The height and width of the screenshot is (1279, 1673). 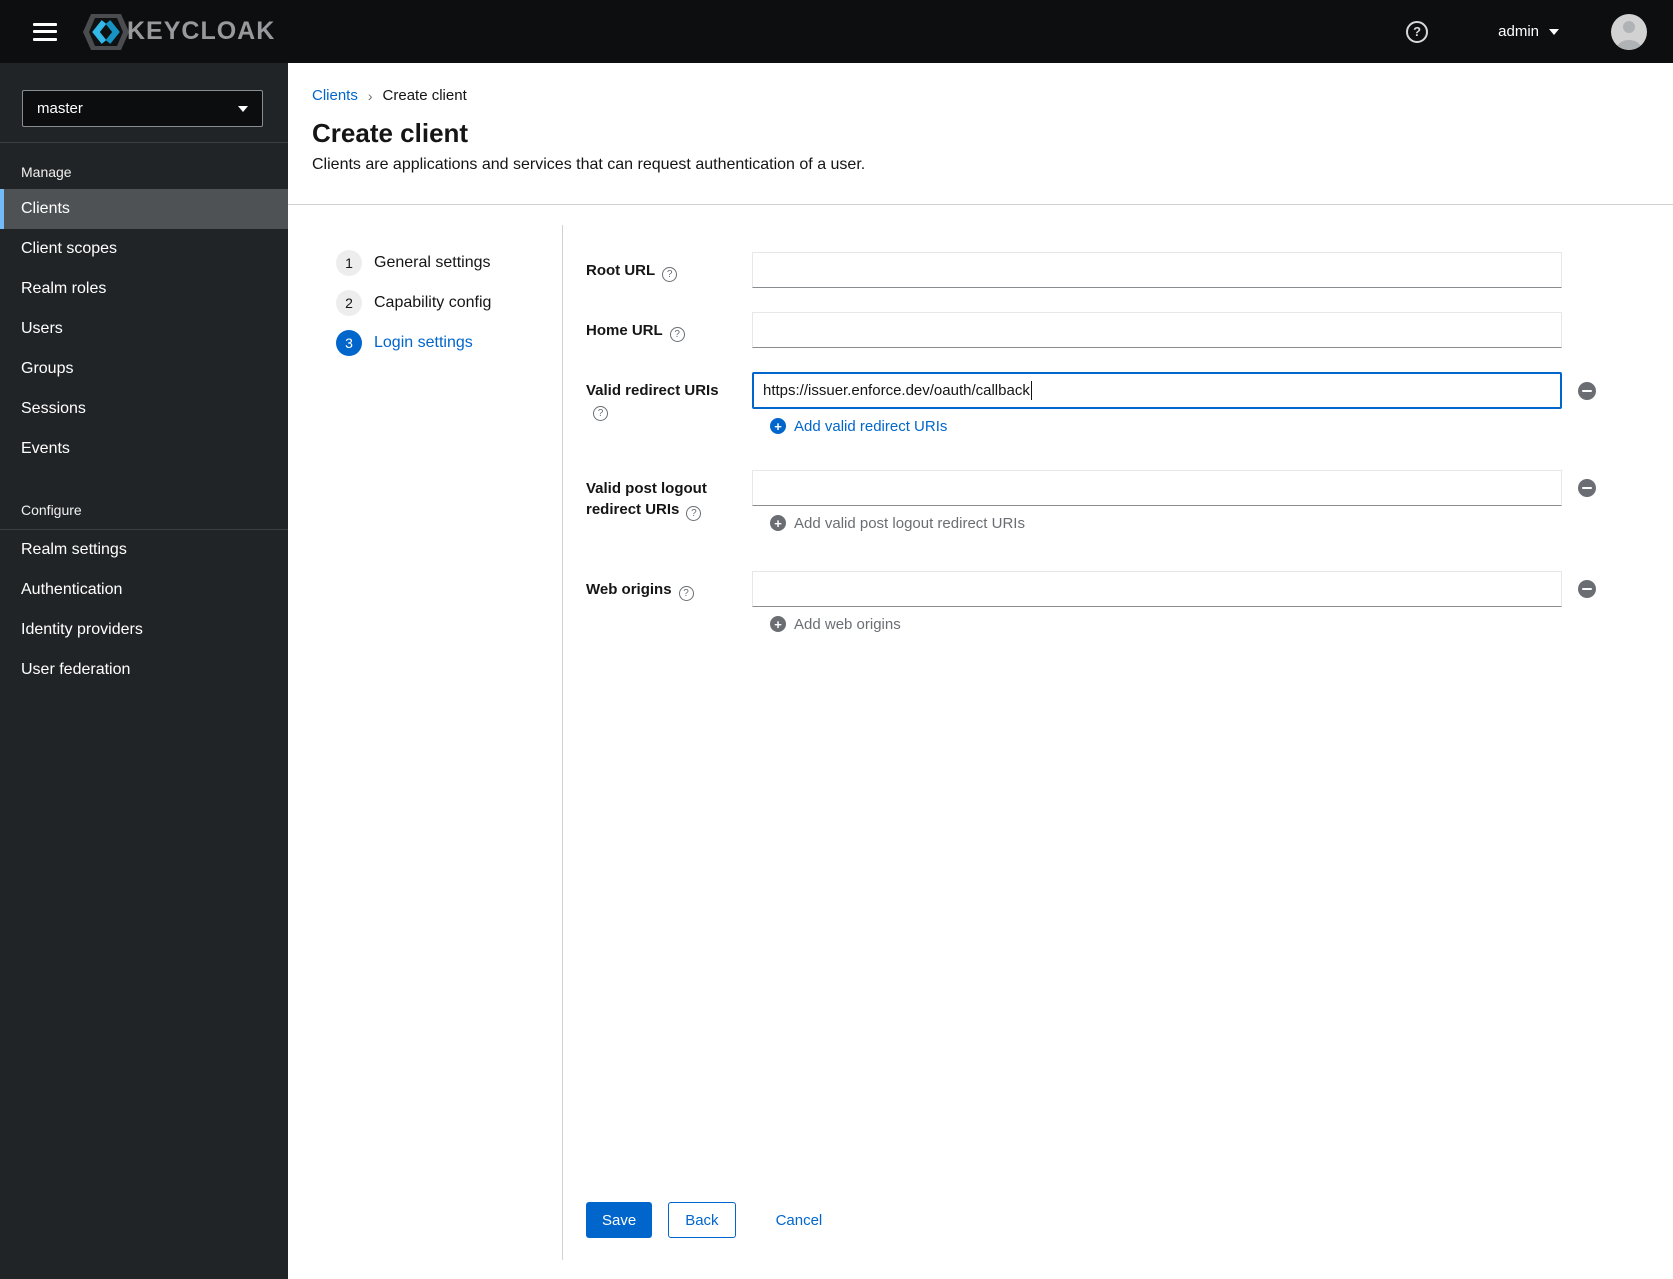 I want to click on sidebar-item-users: Users, so click(x=144, y=329).